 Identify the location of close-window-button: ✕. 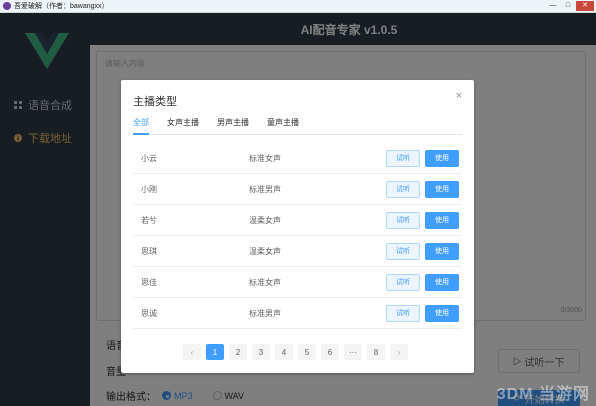
(585, 6).